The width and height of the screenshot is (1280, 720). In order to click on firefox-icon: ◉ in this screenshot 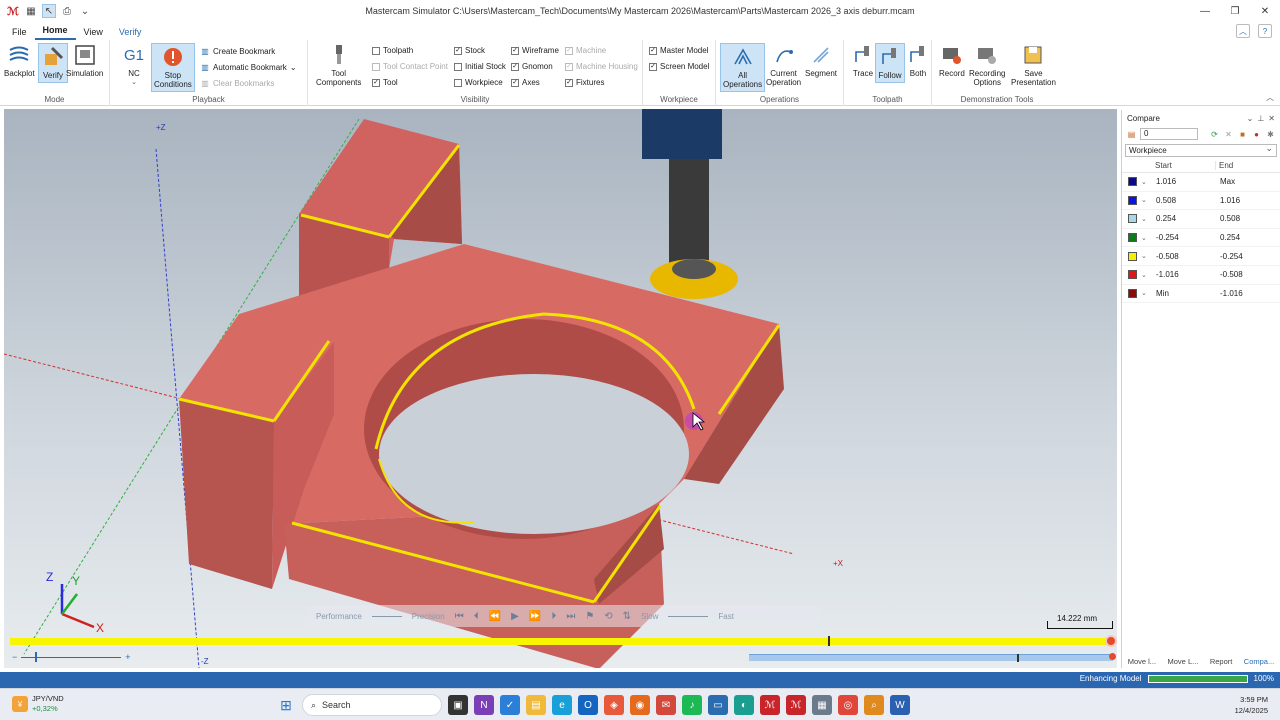, I will do `click(640, 705)`.